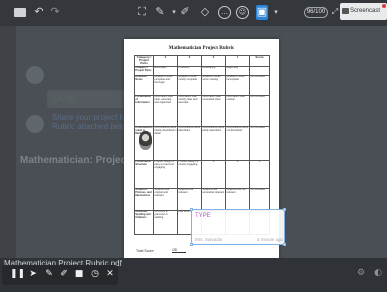  I want to click on column-header: 4, so click(165, 61).